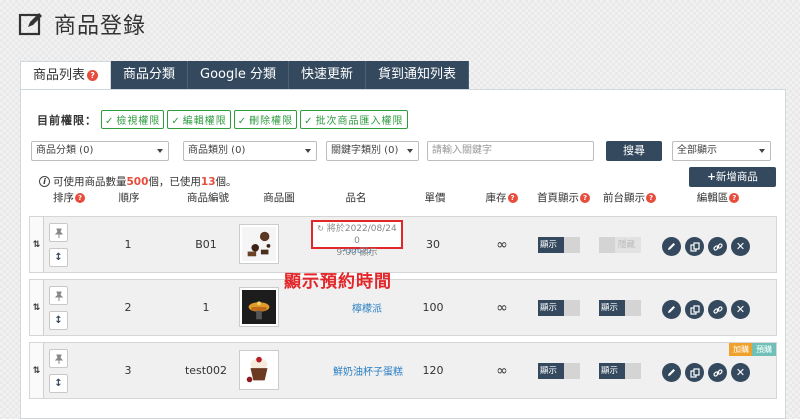 The width and height of the screenshot is (800, 419). I want to click on preorder-tag: 預購, so click(764, 349).